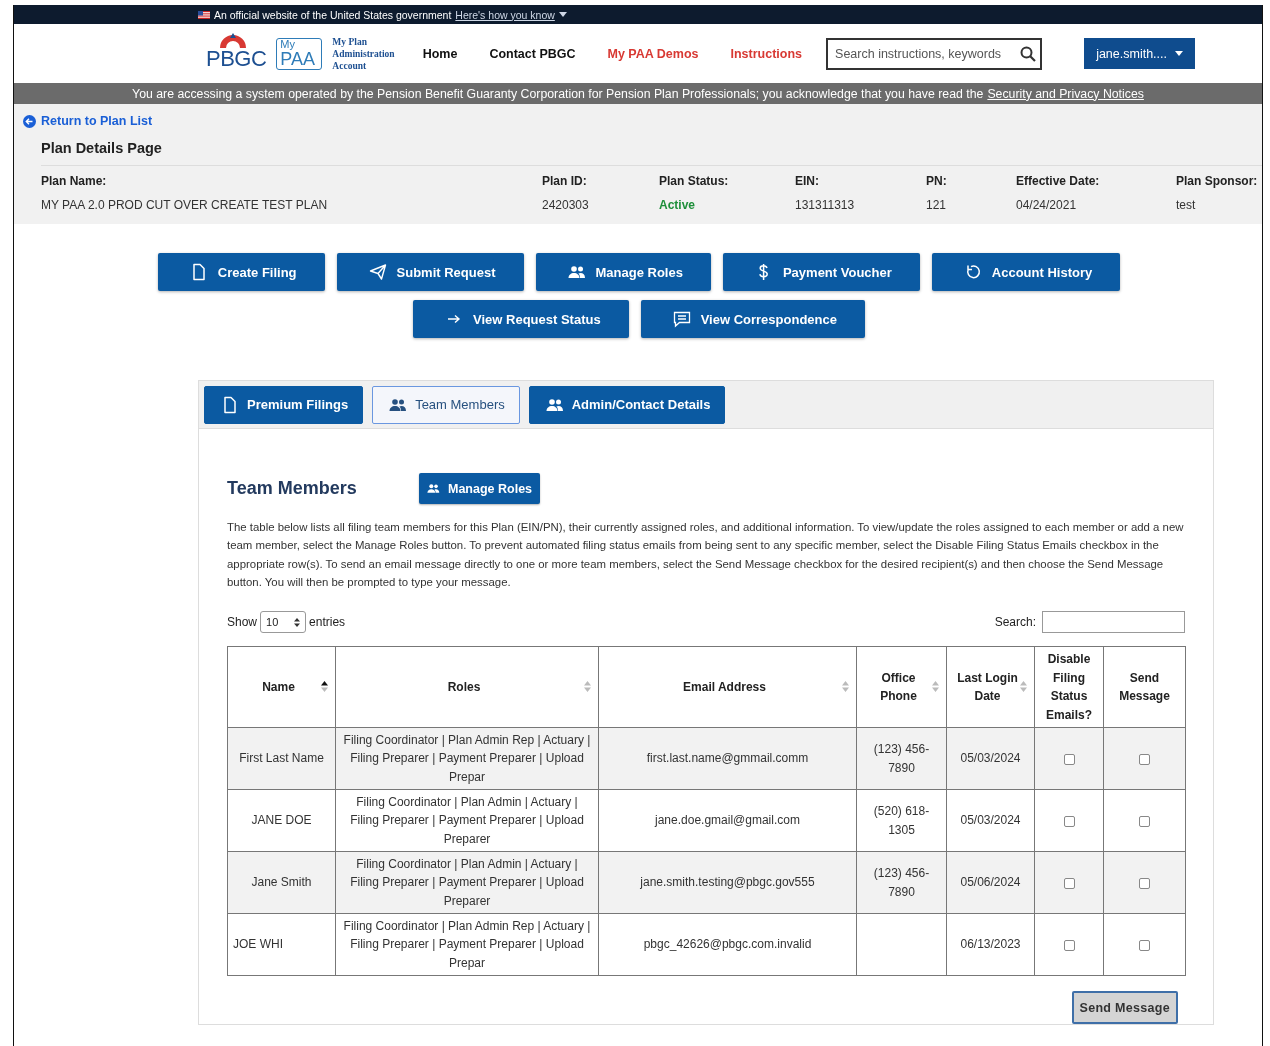 The width and height of the screenshot is (1270, 1046). Describe the element at coordinates (1144, 687) in the screenshot. I see `column-header: Send Message` at that location.